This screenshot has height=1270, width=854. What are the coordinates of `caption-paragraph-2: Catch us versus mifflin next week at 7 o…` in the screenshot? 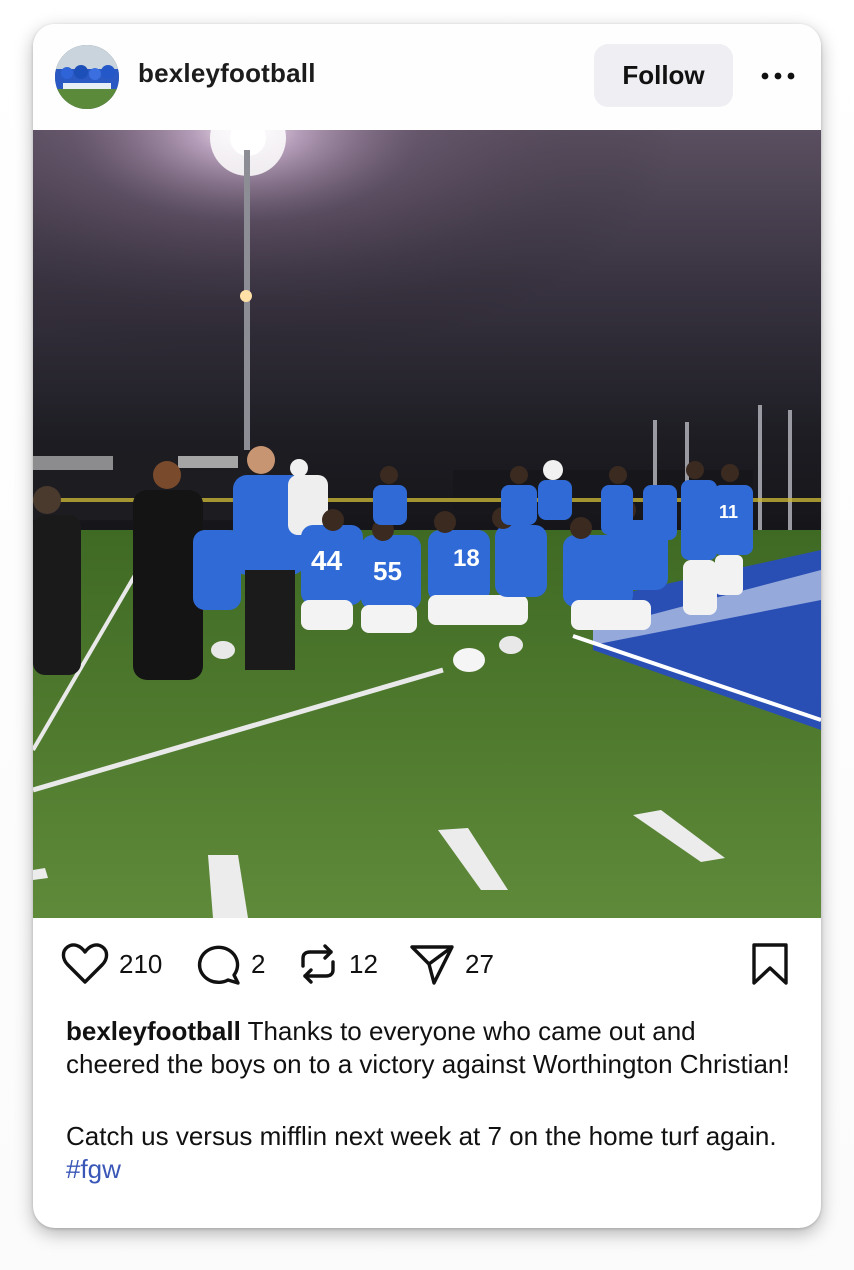 It's located at (428, 1152).